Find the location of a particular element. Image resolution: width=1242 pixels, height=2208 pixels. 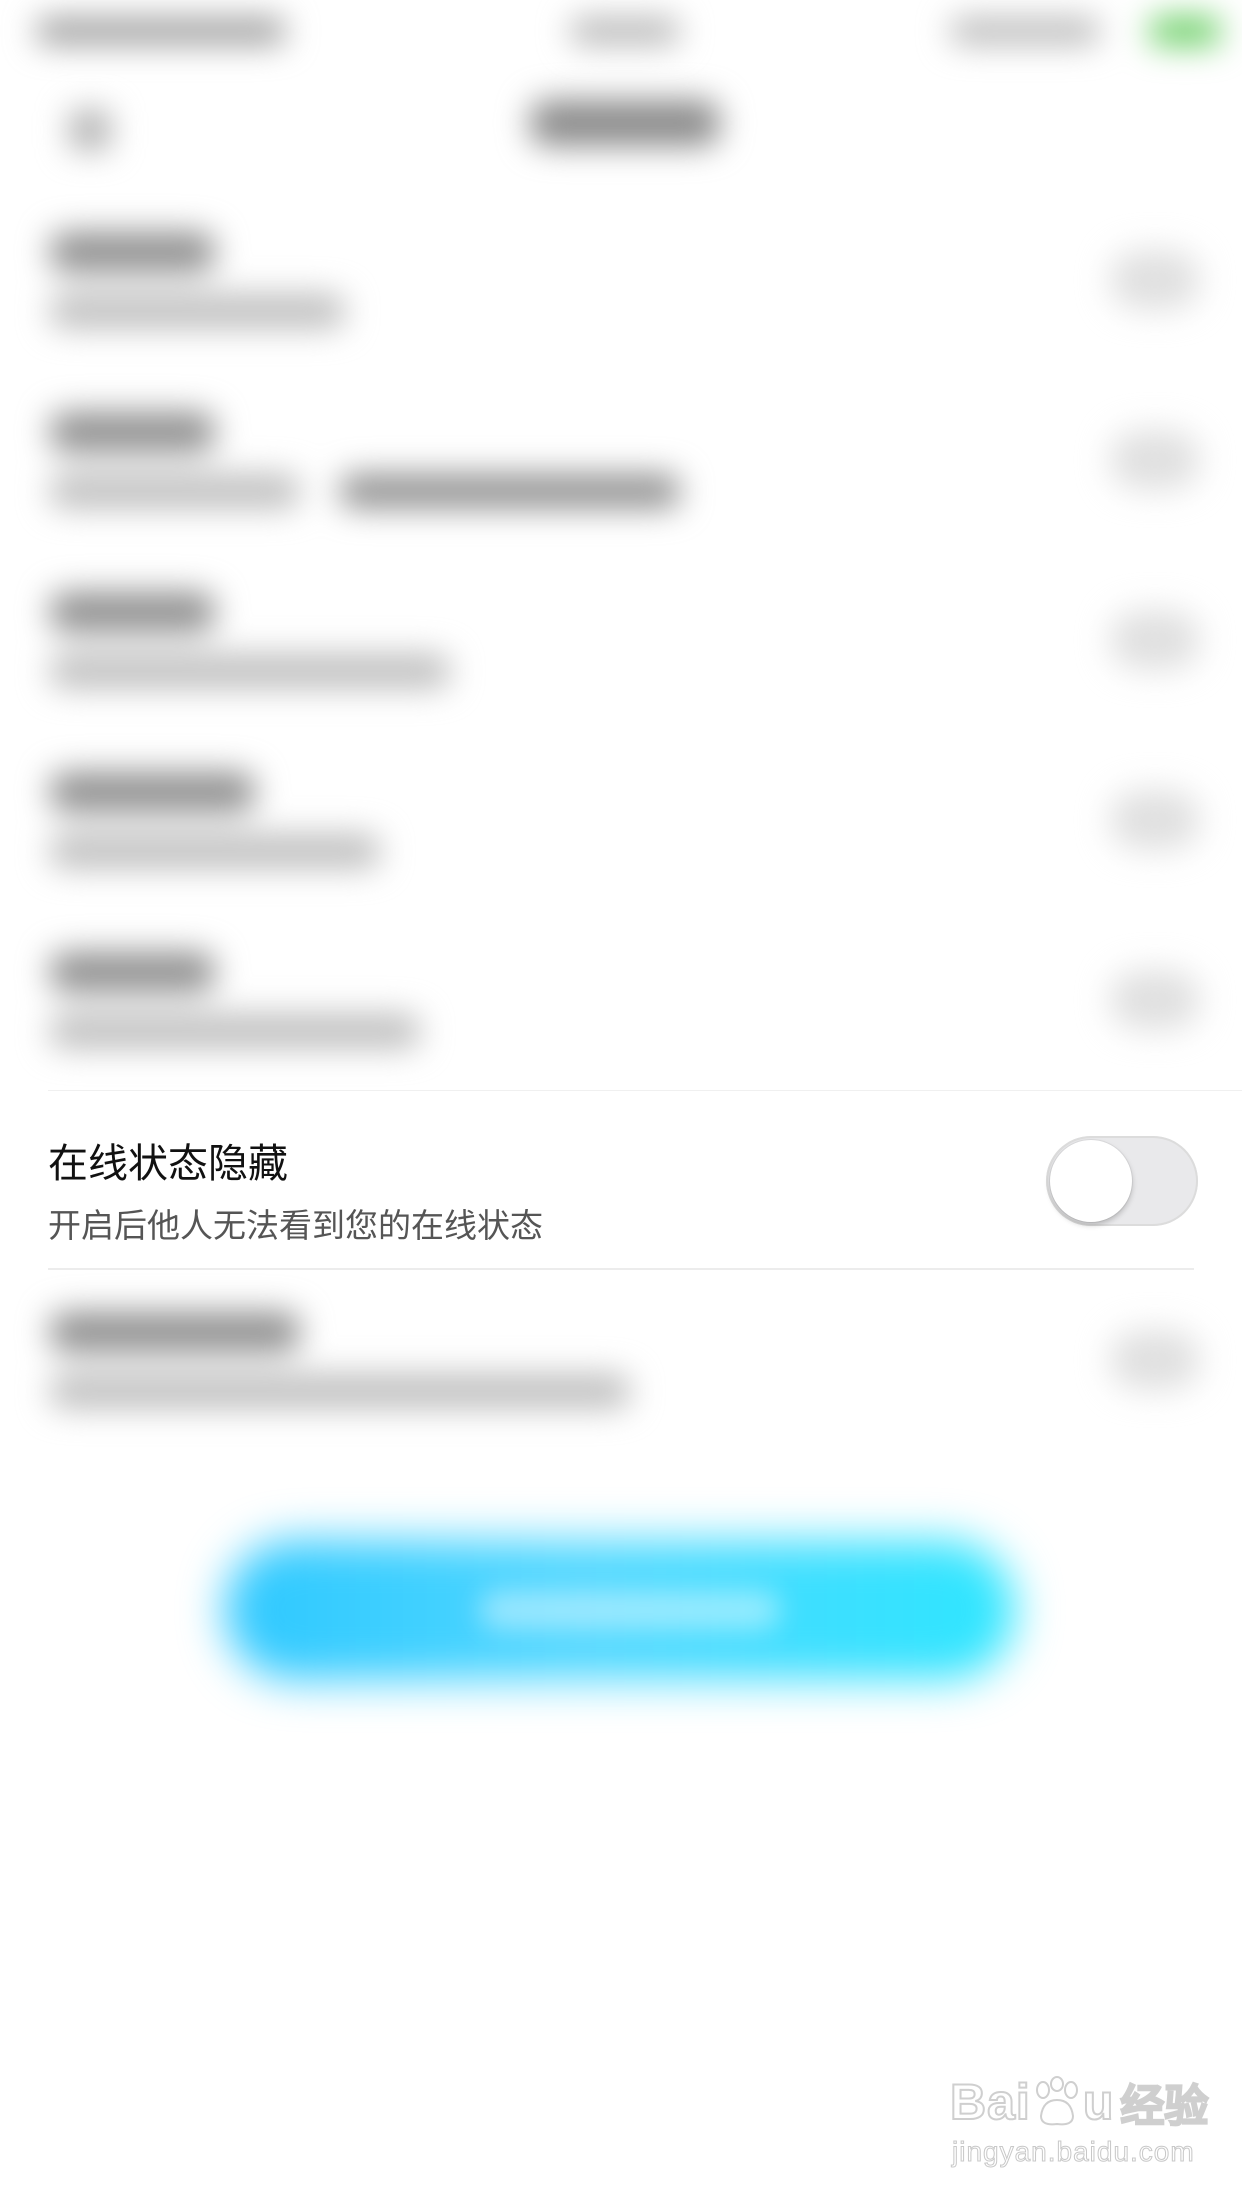

watermark-url: jingyan.baidu.com is located at coordinates (1073, 2152).